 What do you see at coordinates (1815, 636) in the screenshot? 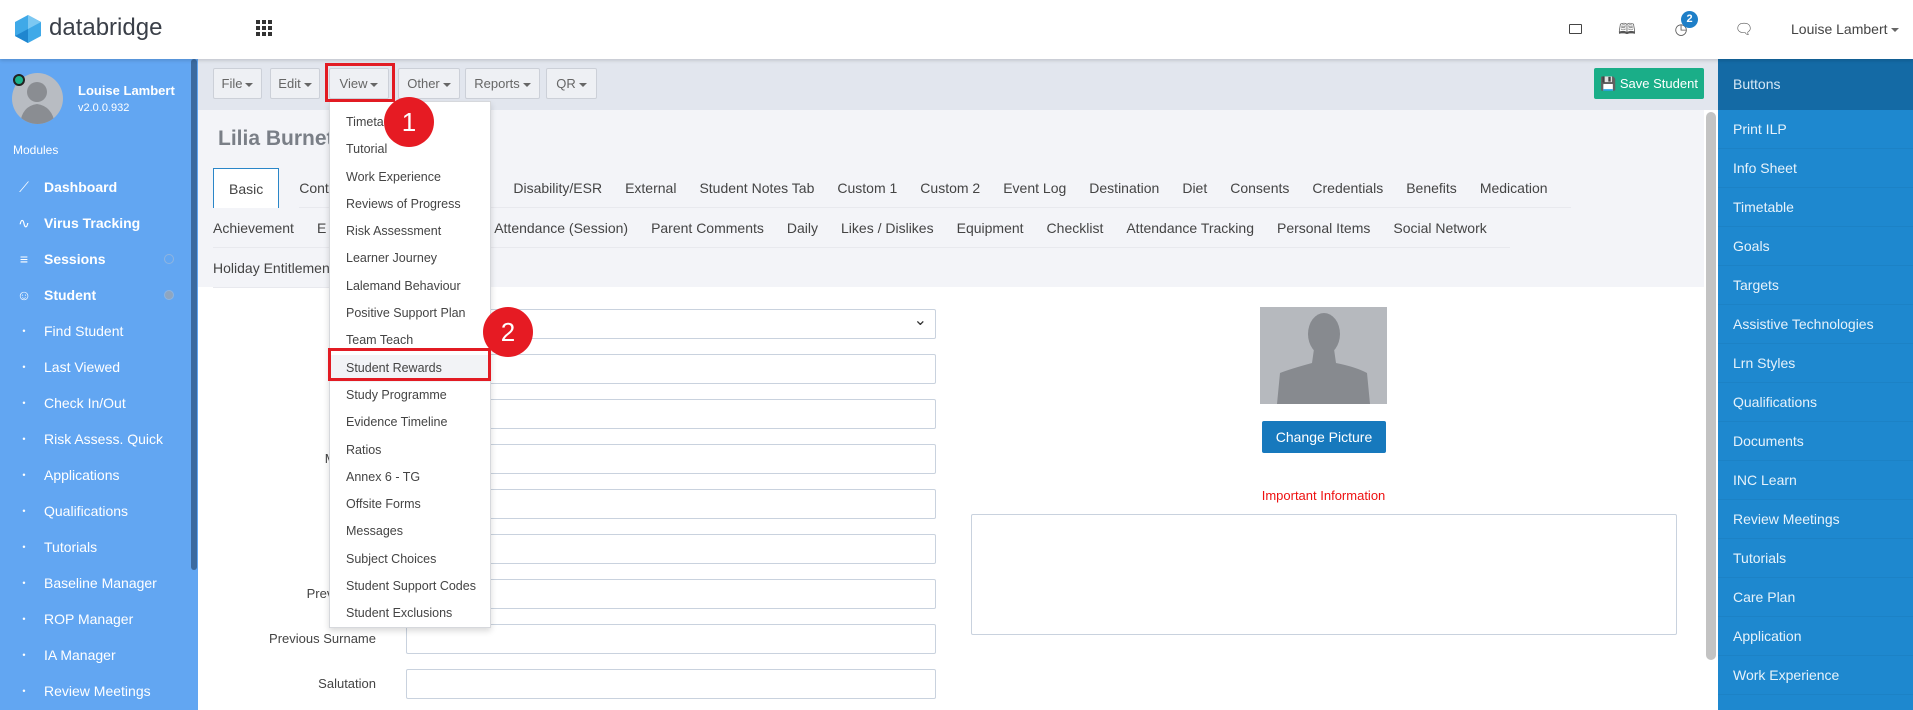
I see `panel-button-application: Application` at bounding box center [1815, 636].